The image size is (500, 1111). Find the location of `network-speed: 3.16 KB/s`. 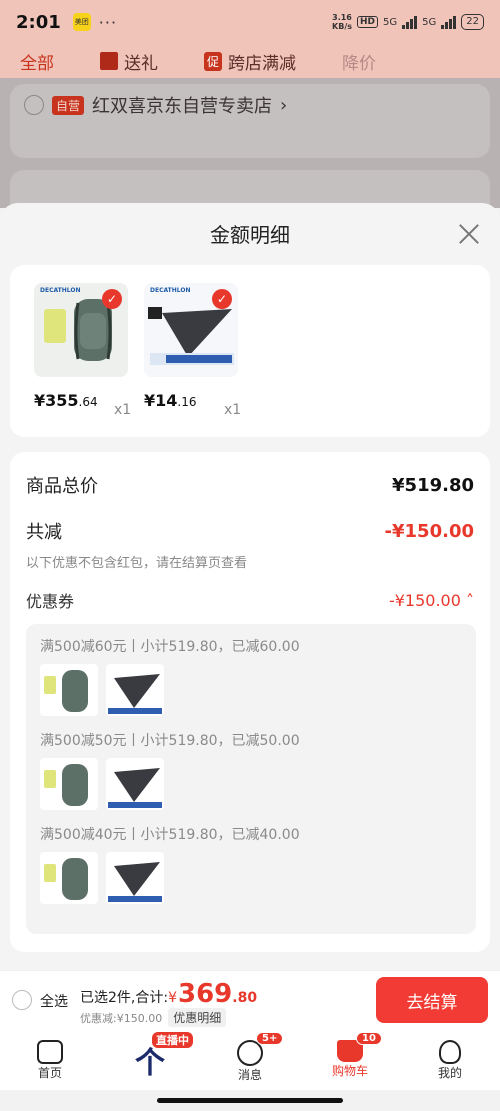

network-speed: 3.16 KB/s is located at coordinates (342, 22).